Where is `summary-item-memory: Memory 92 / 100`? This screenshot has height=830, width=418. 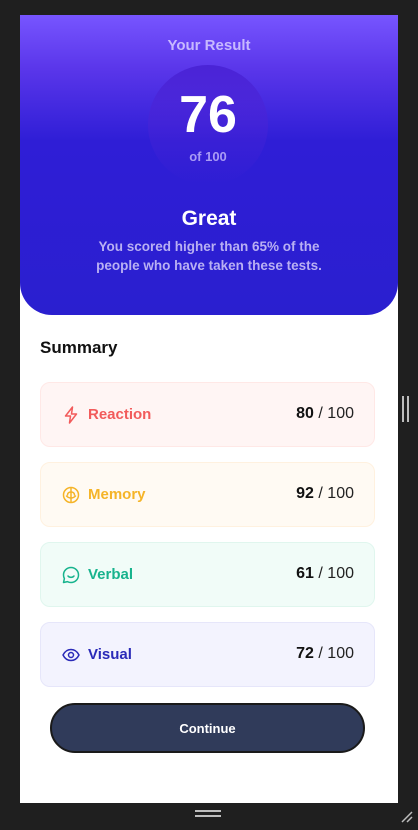
summary-item-memory: Memory 92 / 100 is located at coordinates (207, 494).